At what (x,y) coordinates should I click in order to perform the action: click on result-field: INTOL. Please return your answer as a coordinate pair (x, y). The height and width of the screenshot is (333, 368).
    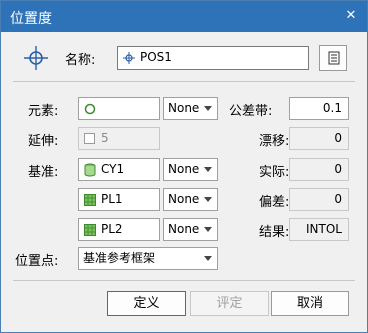
    Looking at the image, I should click on (319, 229).